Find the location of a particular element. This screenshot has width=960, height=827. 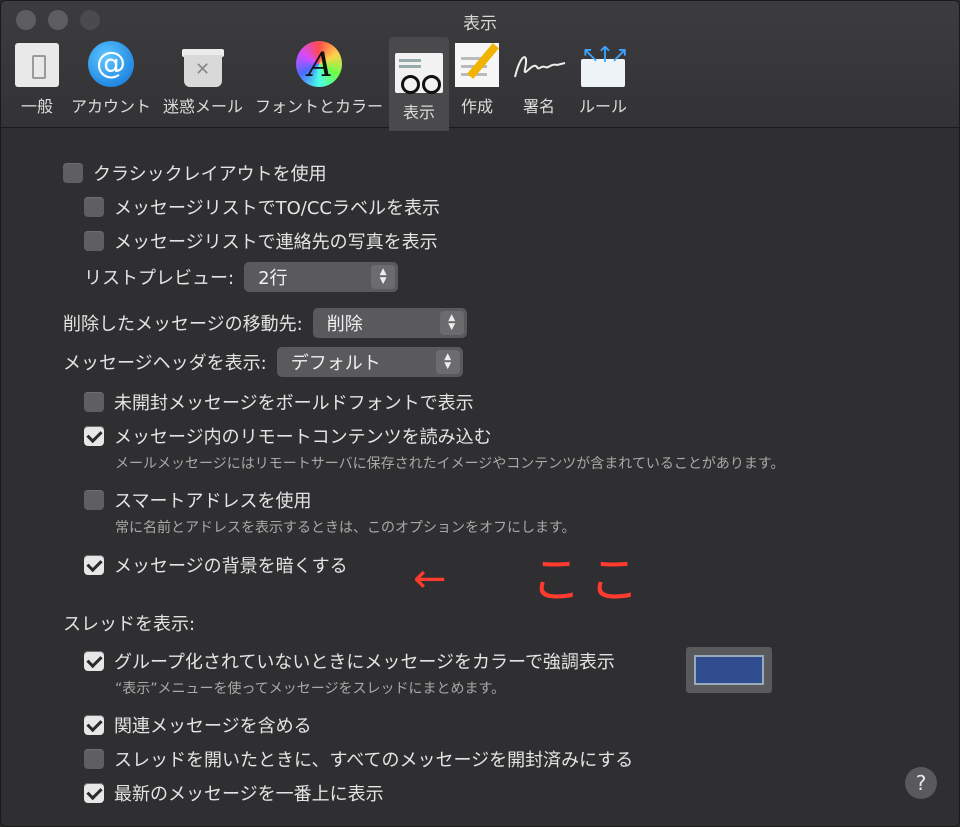

junk-mail-icon is located at coordinates (203, 65).